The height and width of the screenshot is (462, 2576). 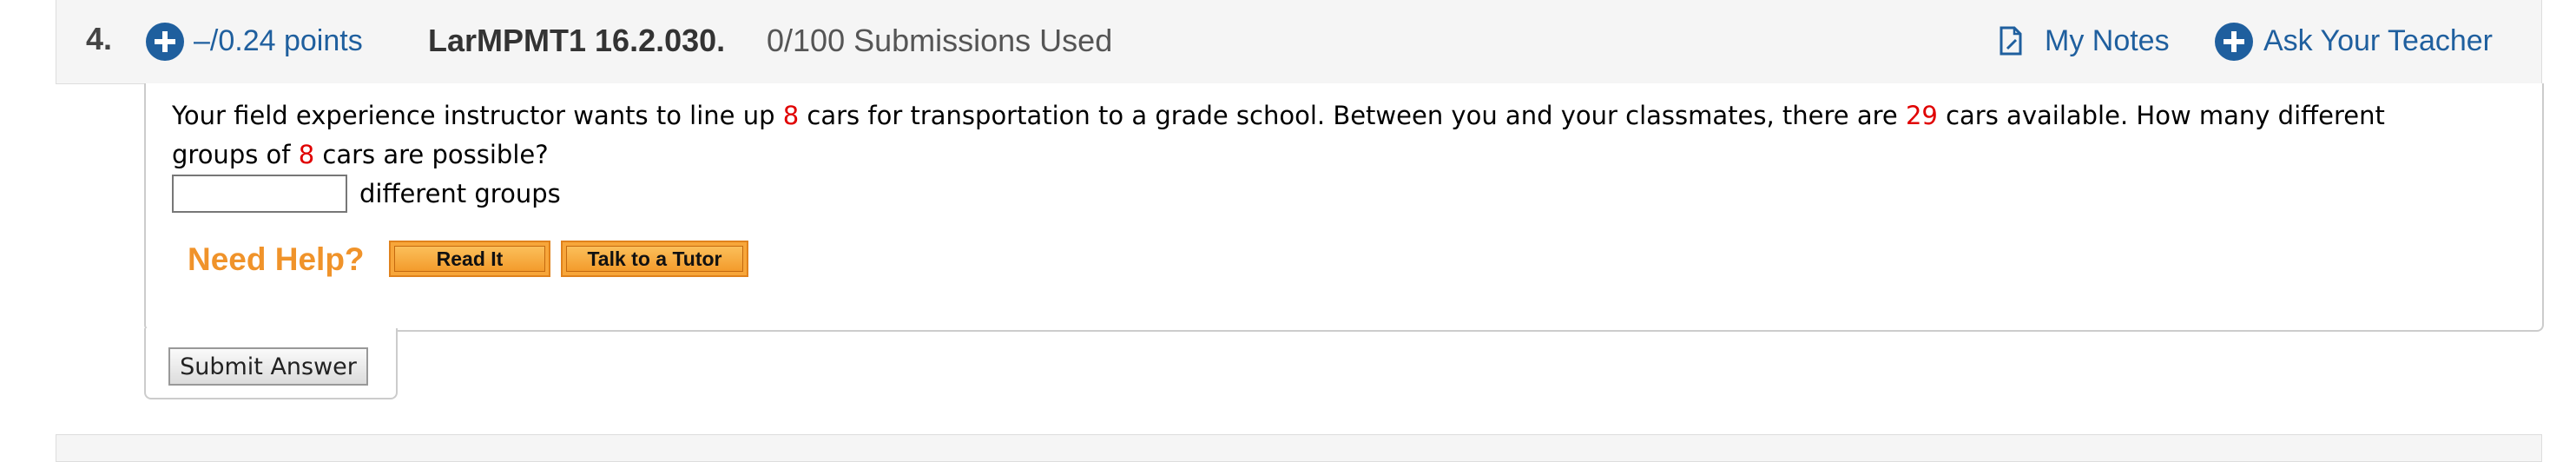 What do you see at coordinates (460, 194) in the screenshot?
I see `answer-unit-label: different groups` at bounding box center [460, 194].